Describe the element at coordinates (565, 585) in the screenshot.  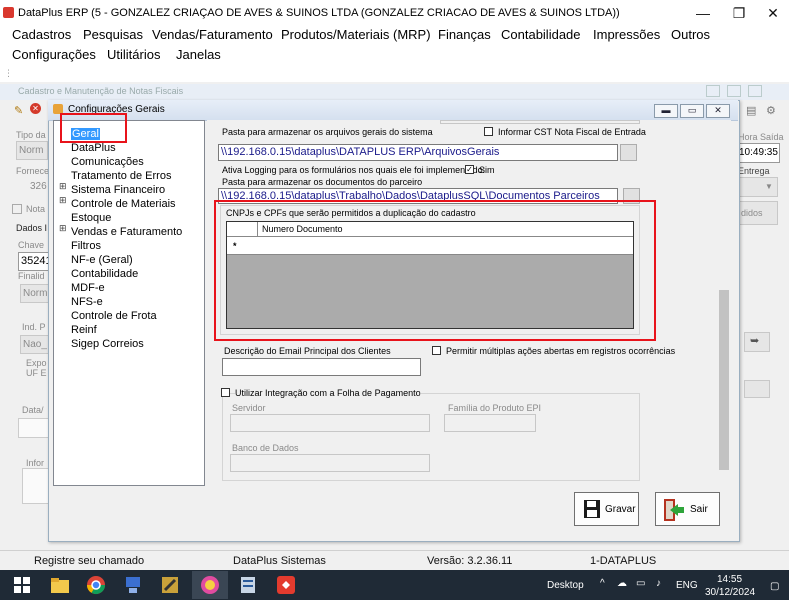
I see `desktop-toolbar: Desktop` at that location.